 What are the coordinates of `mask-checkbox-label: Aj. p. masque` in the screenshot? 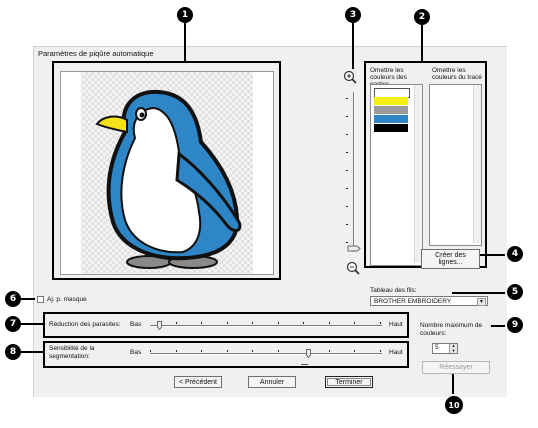 It's located at (67, 299).